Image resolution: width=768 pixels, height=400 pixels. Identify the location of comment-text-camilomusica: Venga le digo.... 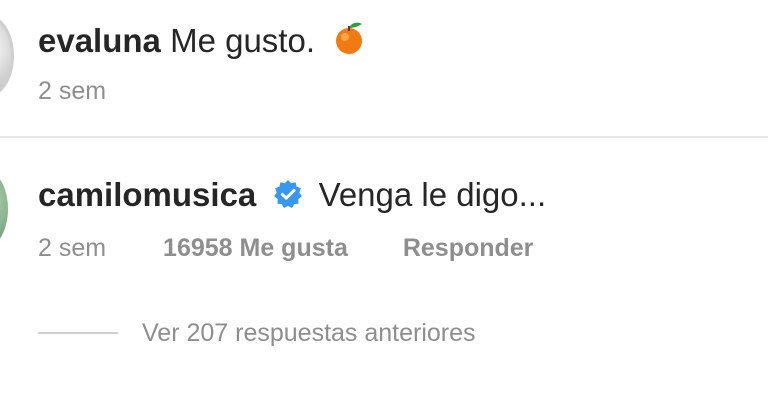
(432, 194).